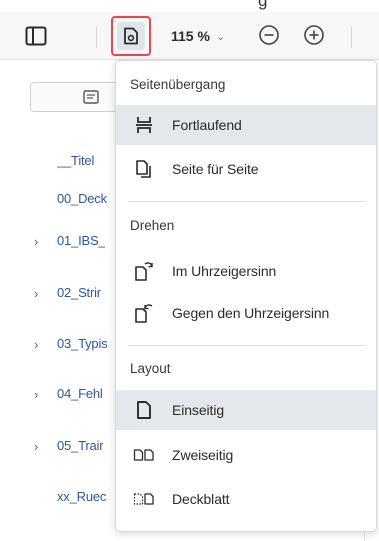 The image size is (379, 541). Describe the element at coordinates (246, 410) in the screenshot. I see `menu-item-single-page: Einseitig` at that location.